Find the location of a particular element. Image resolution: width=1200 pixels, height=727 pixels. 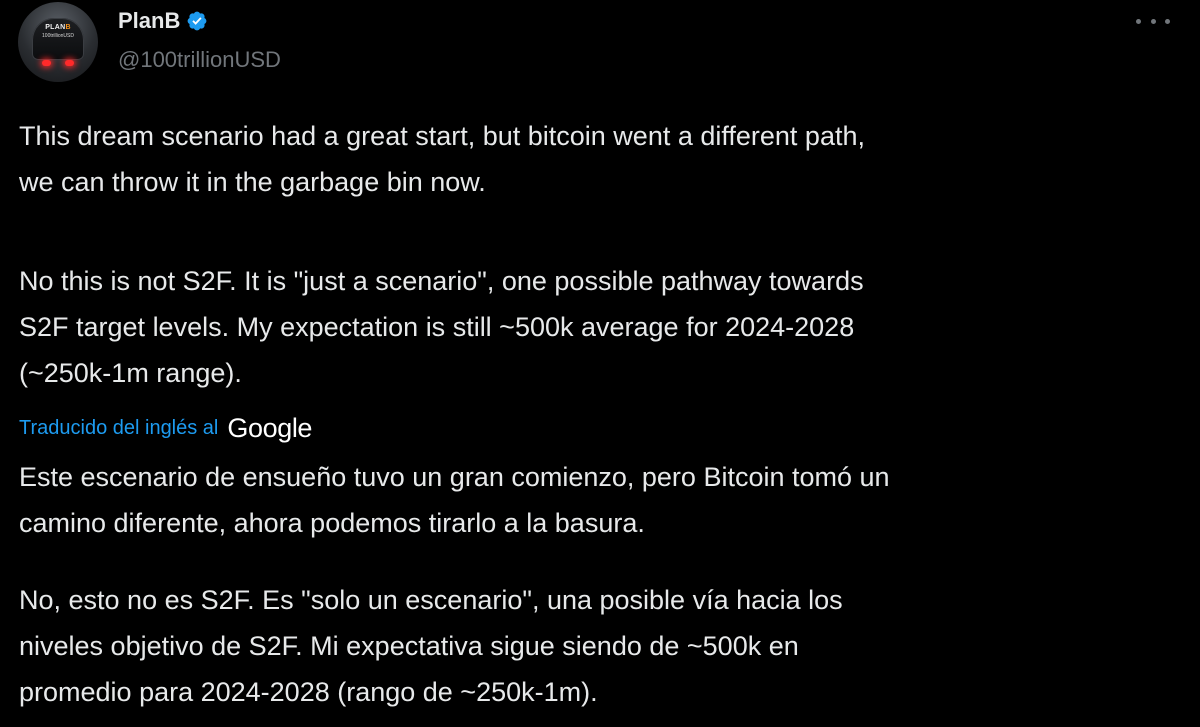

avatar-cap-text: PLANB is located at coordinates (58, 27).